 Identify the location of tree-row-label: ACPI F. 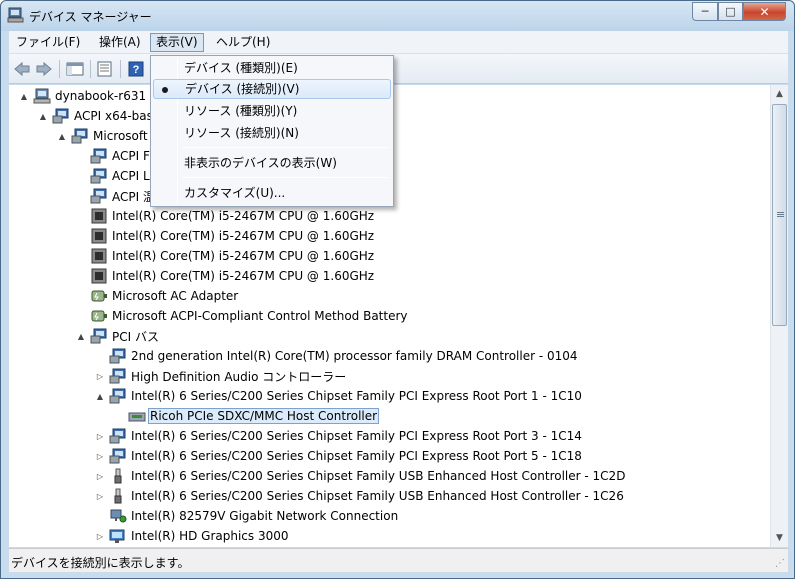
(131, 156).